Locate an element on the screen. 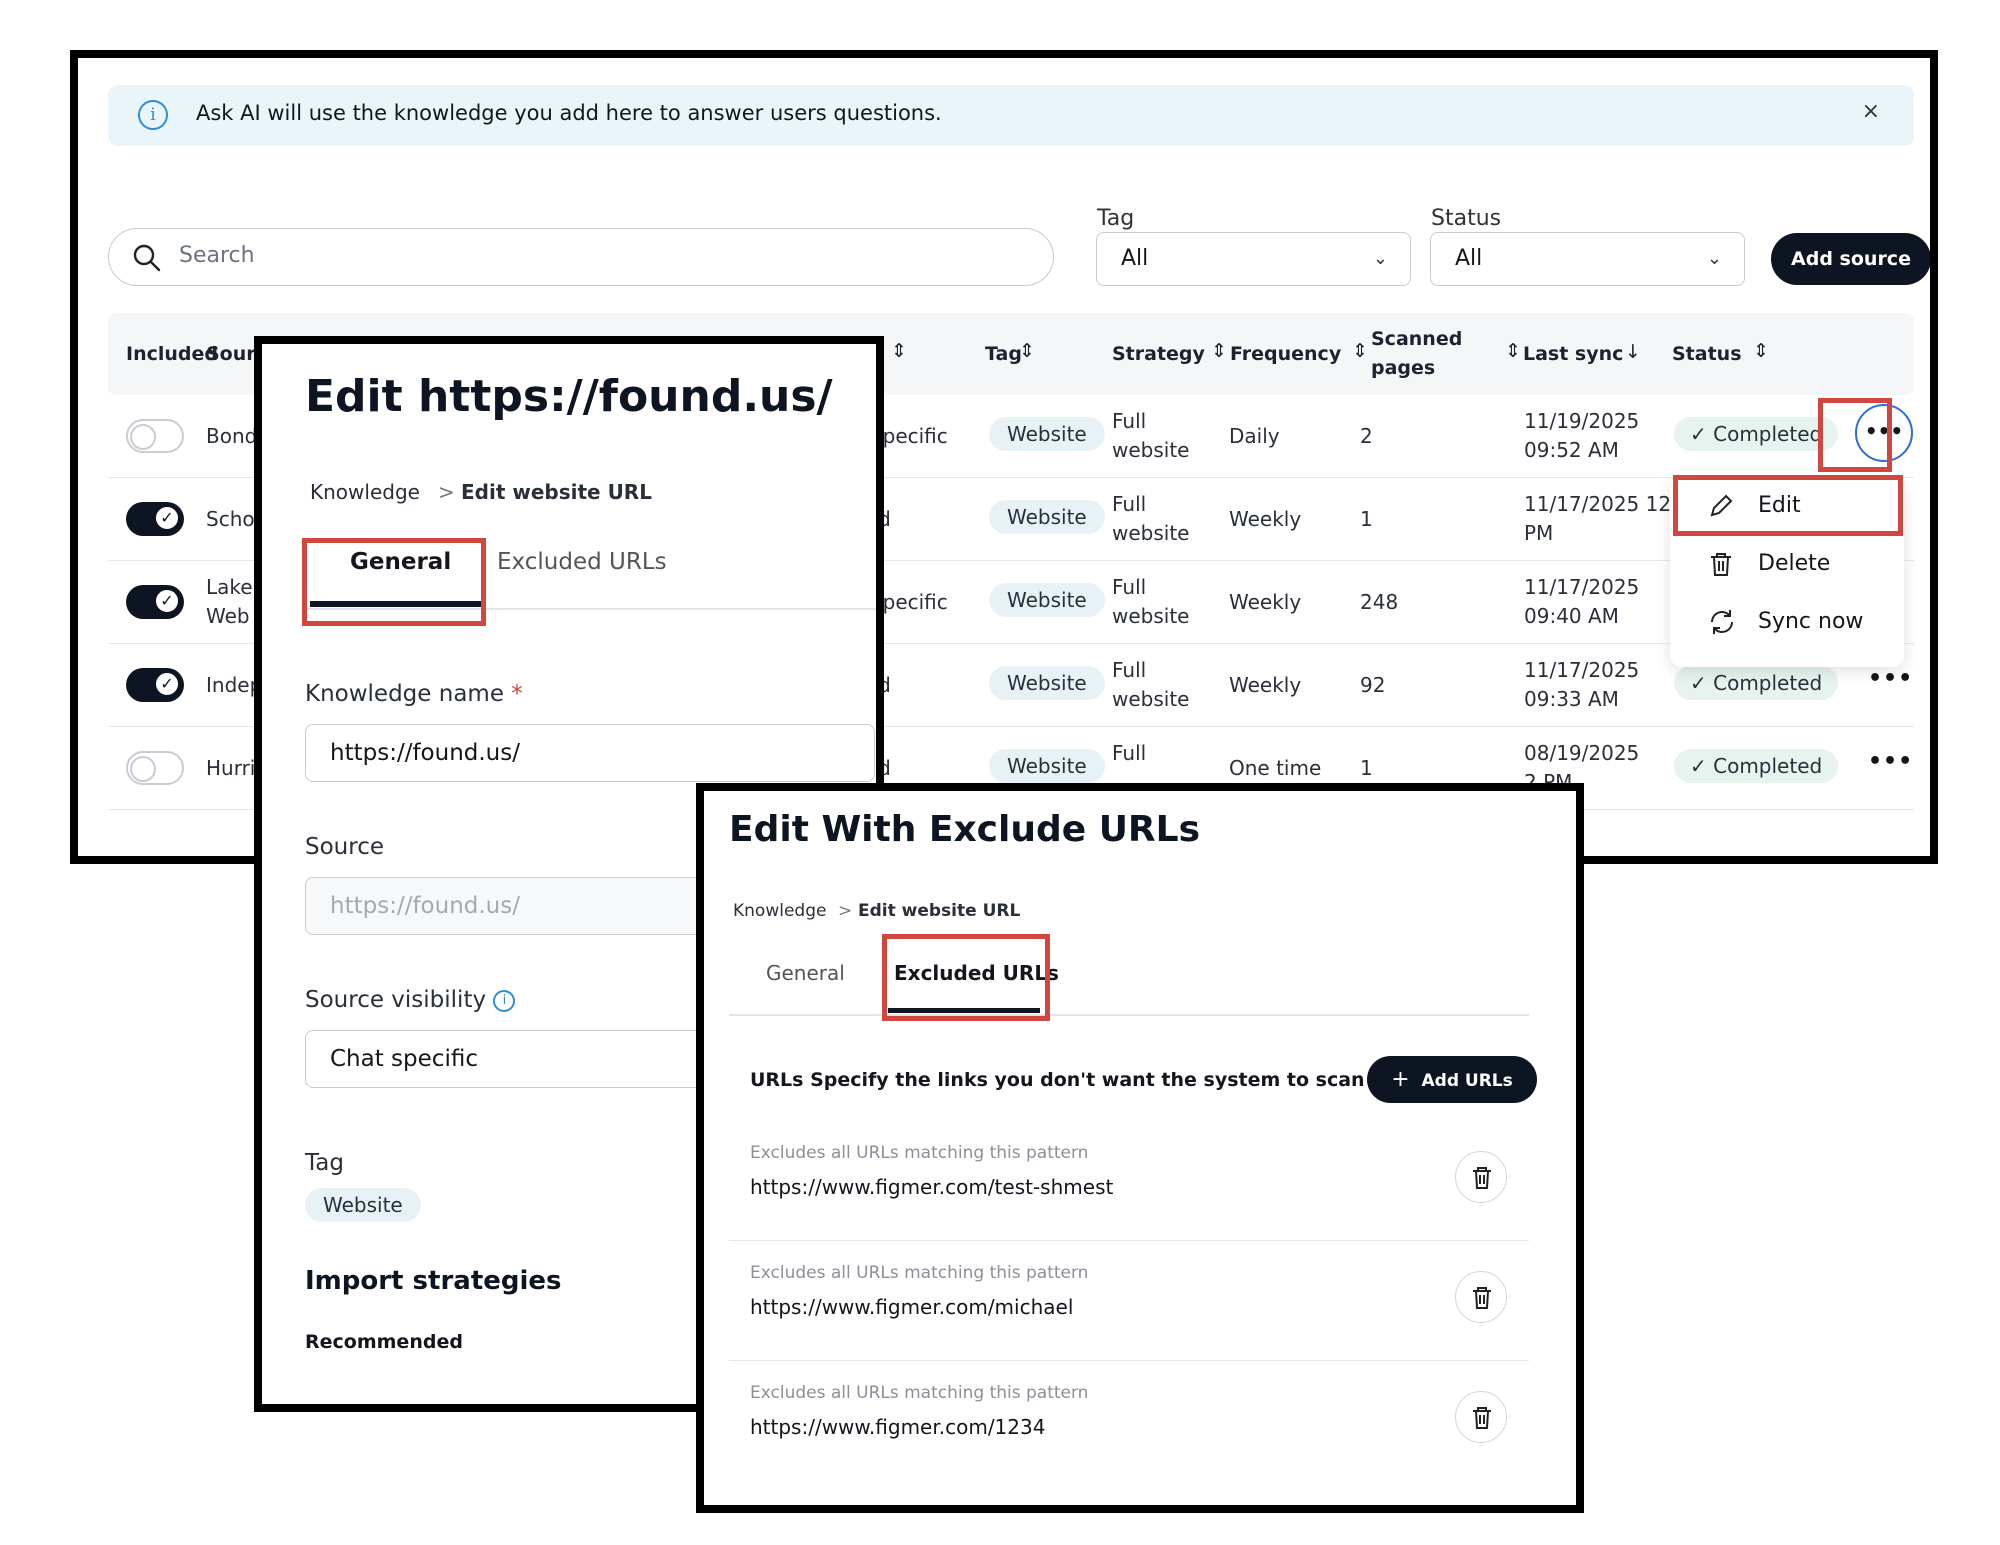 This screenshot has height=1545, width=2000. tag-label: Tag is located at coordinates (324, 1163).